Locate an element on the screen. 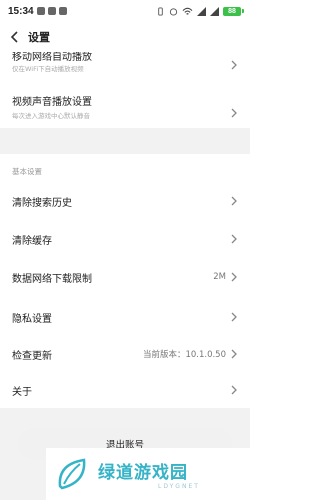 The height and width of the screenshot is (500, 320). vibrate-icon is located at coordinates (160, 11).